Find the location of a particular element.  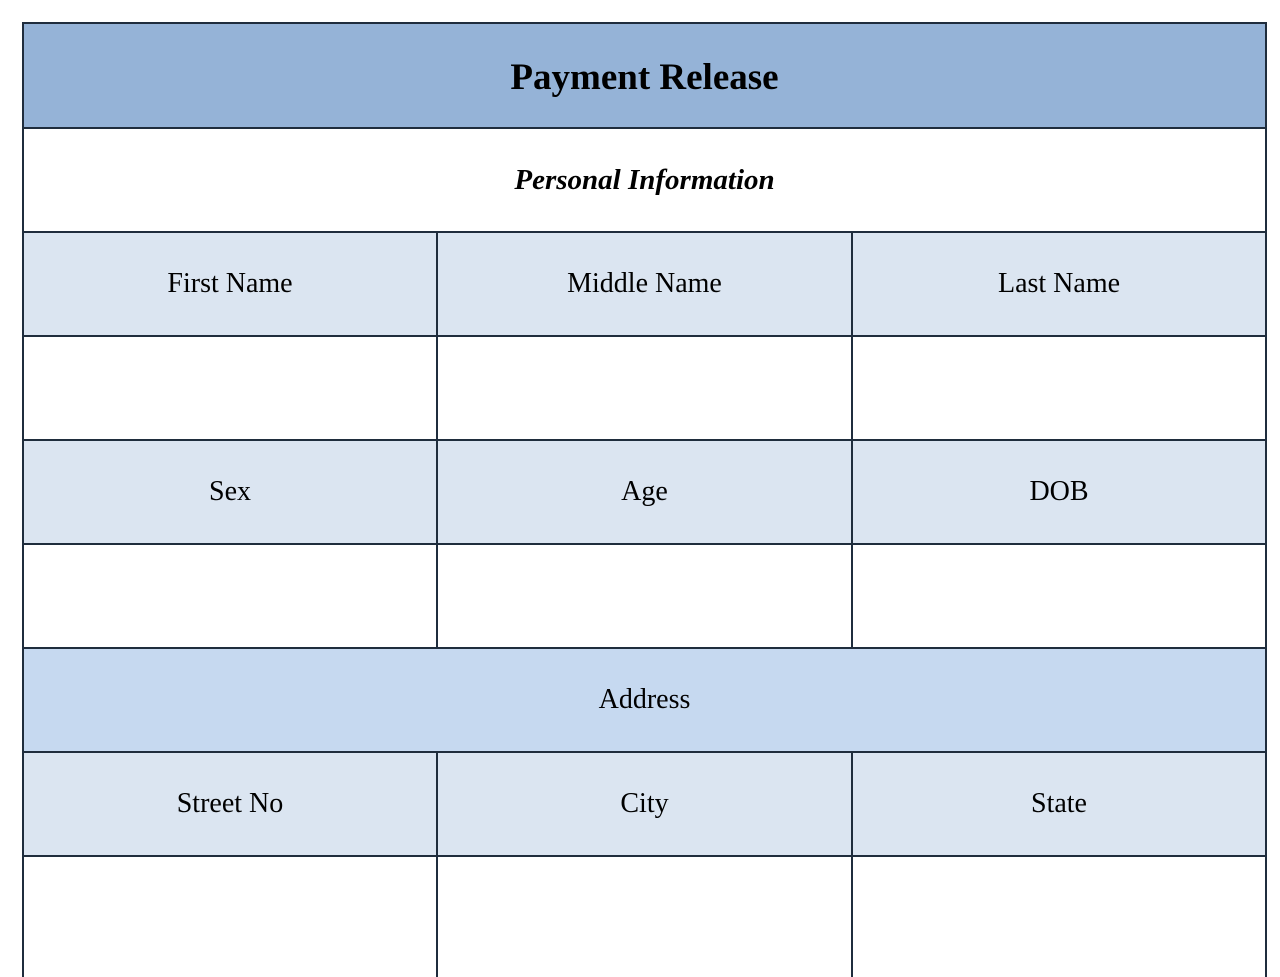

last-name-label-cell: Last Name is located at coordinates (1059, 284).